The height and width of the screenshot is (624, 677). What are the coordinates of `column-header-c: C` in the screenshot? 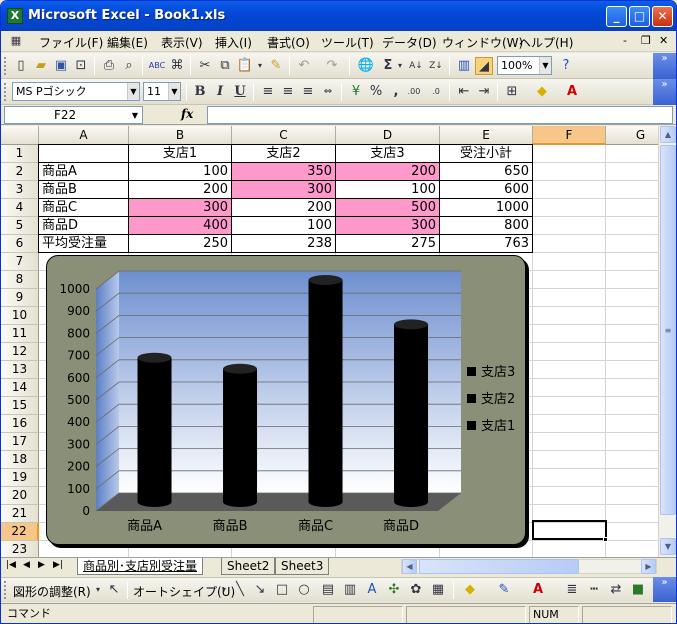 It's located at (284, 135).